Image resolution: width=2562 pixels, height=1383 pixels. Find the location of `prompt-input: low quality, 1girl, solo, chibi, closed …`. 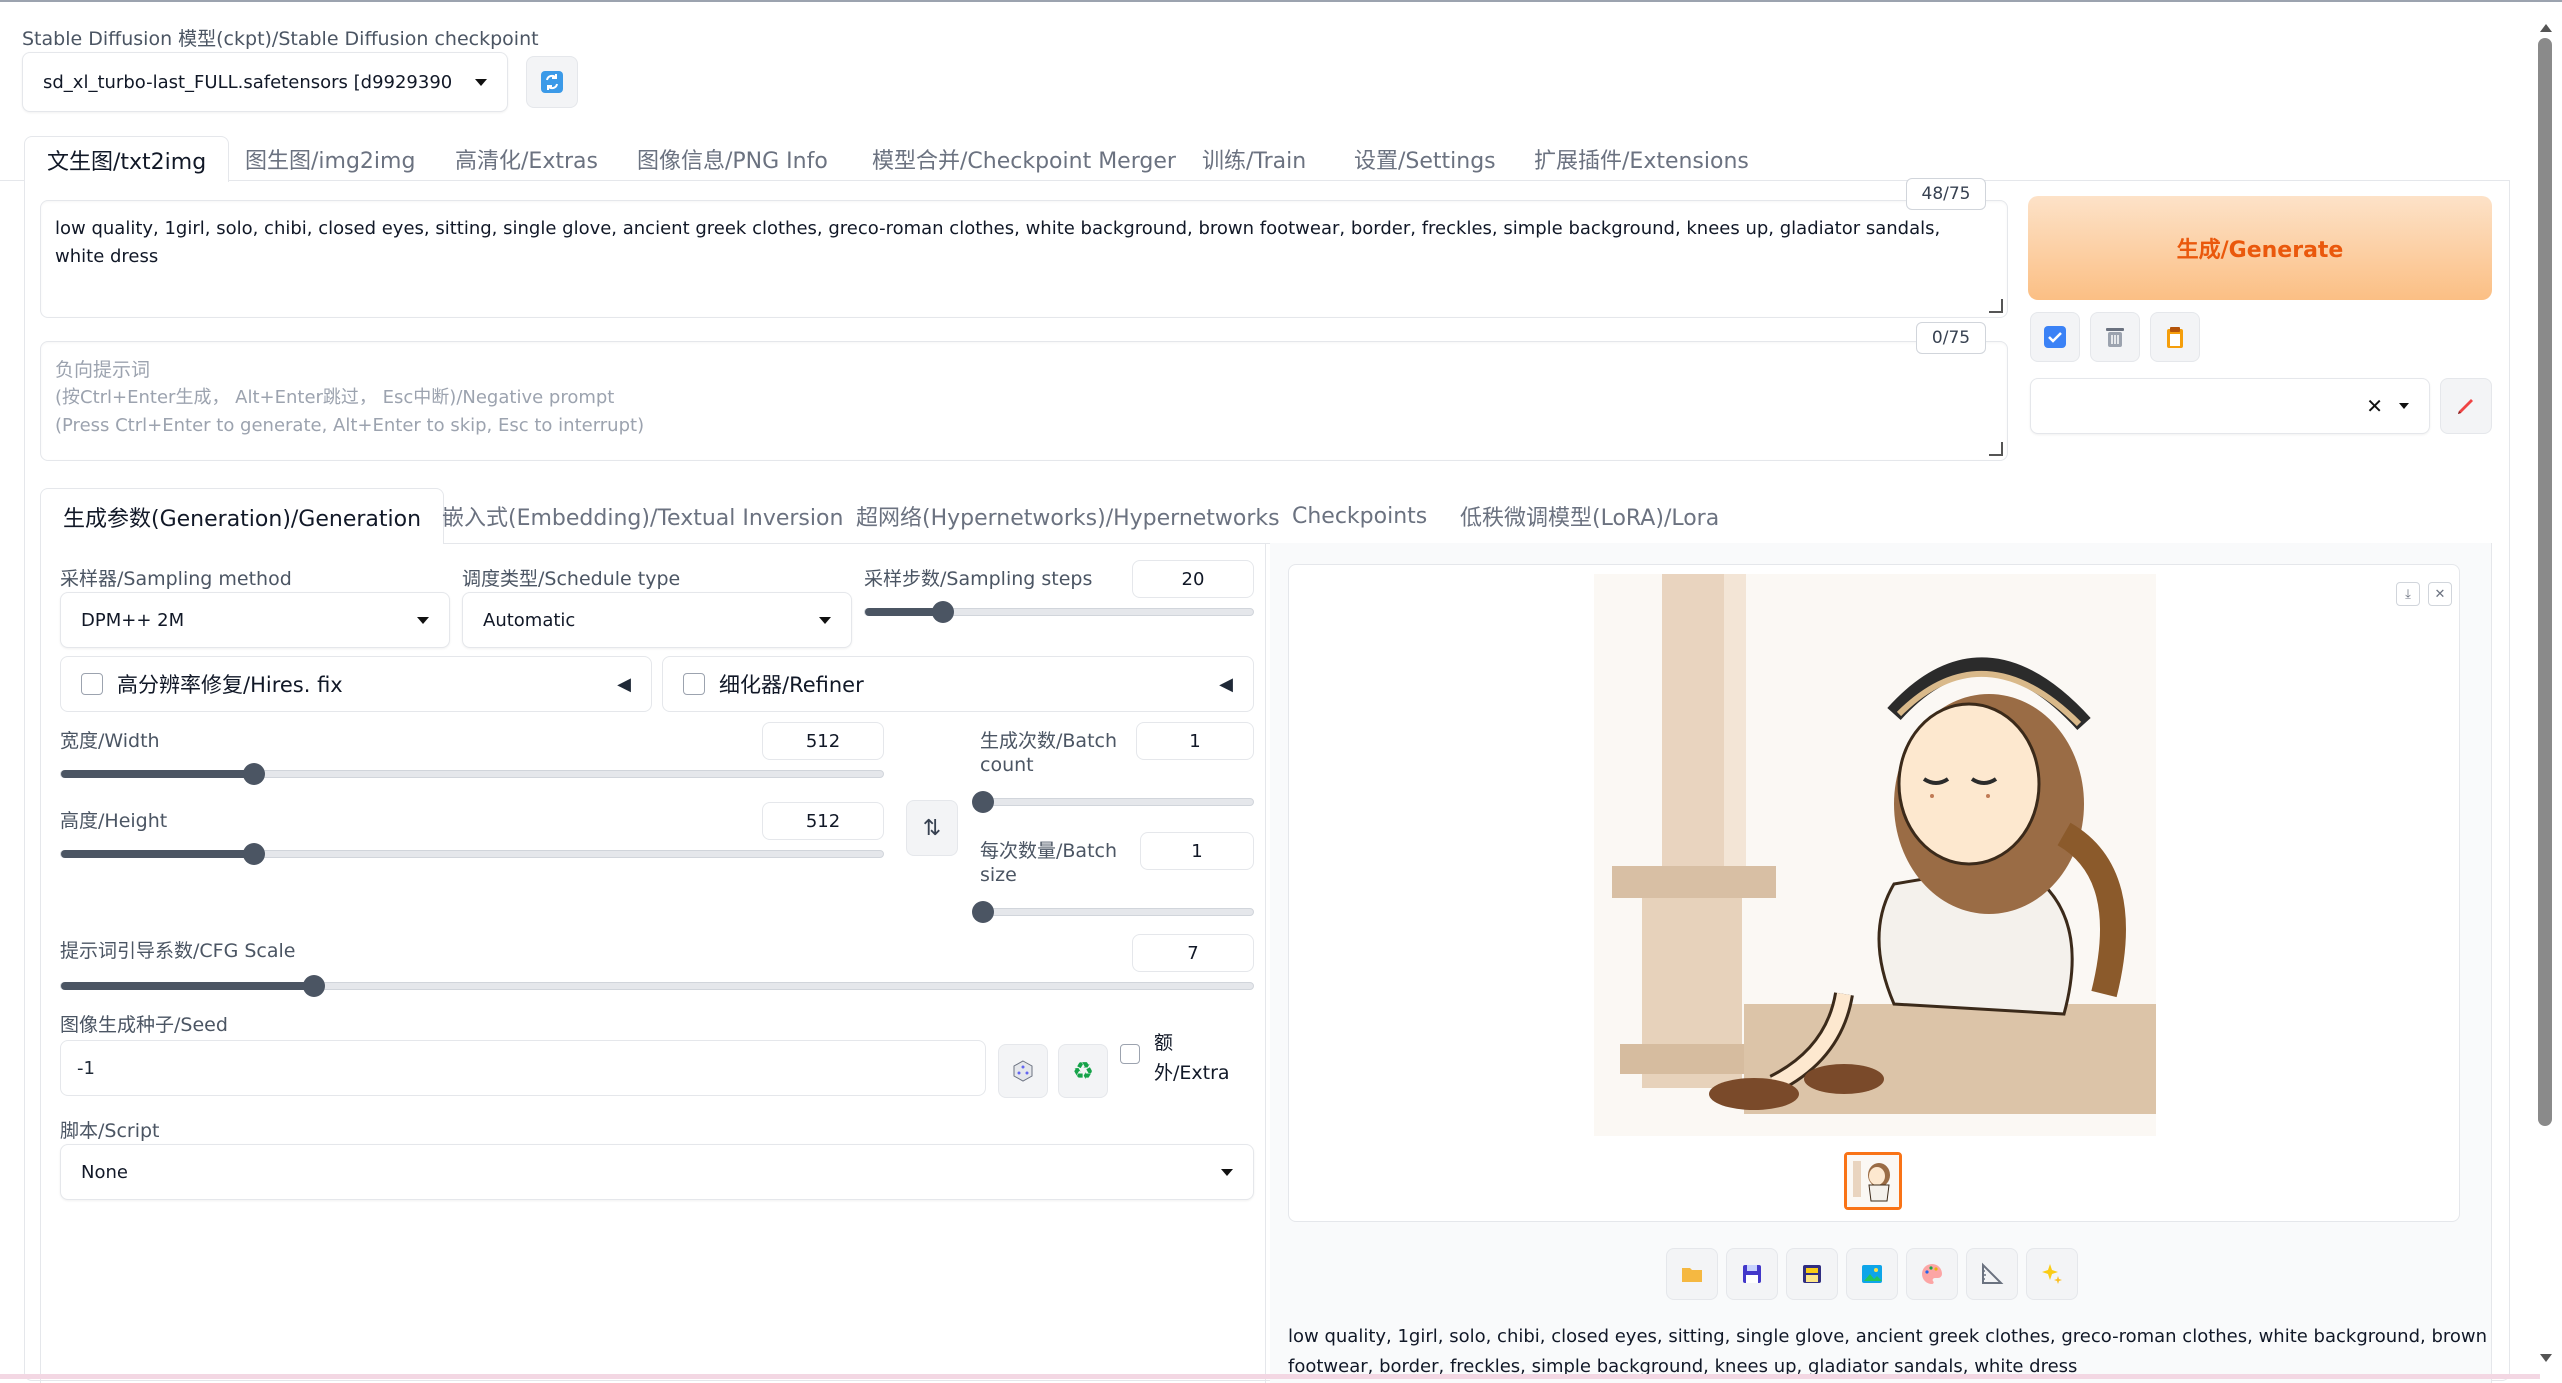

prompt-input: low quality, 1girl, solo, chibi, closed … is located at coordinates (1024, 259).